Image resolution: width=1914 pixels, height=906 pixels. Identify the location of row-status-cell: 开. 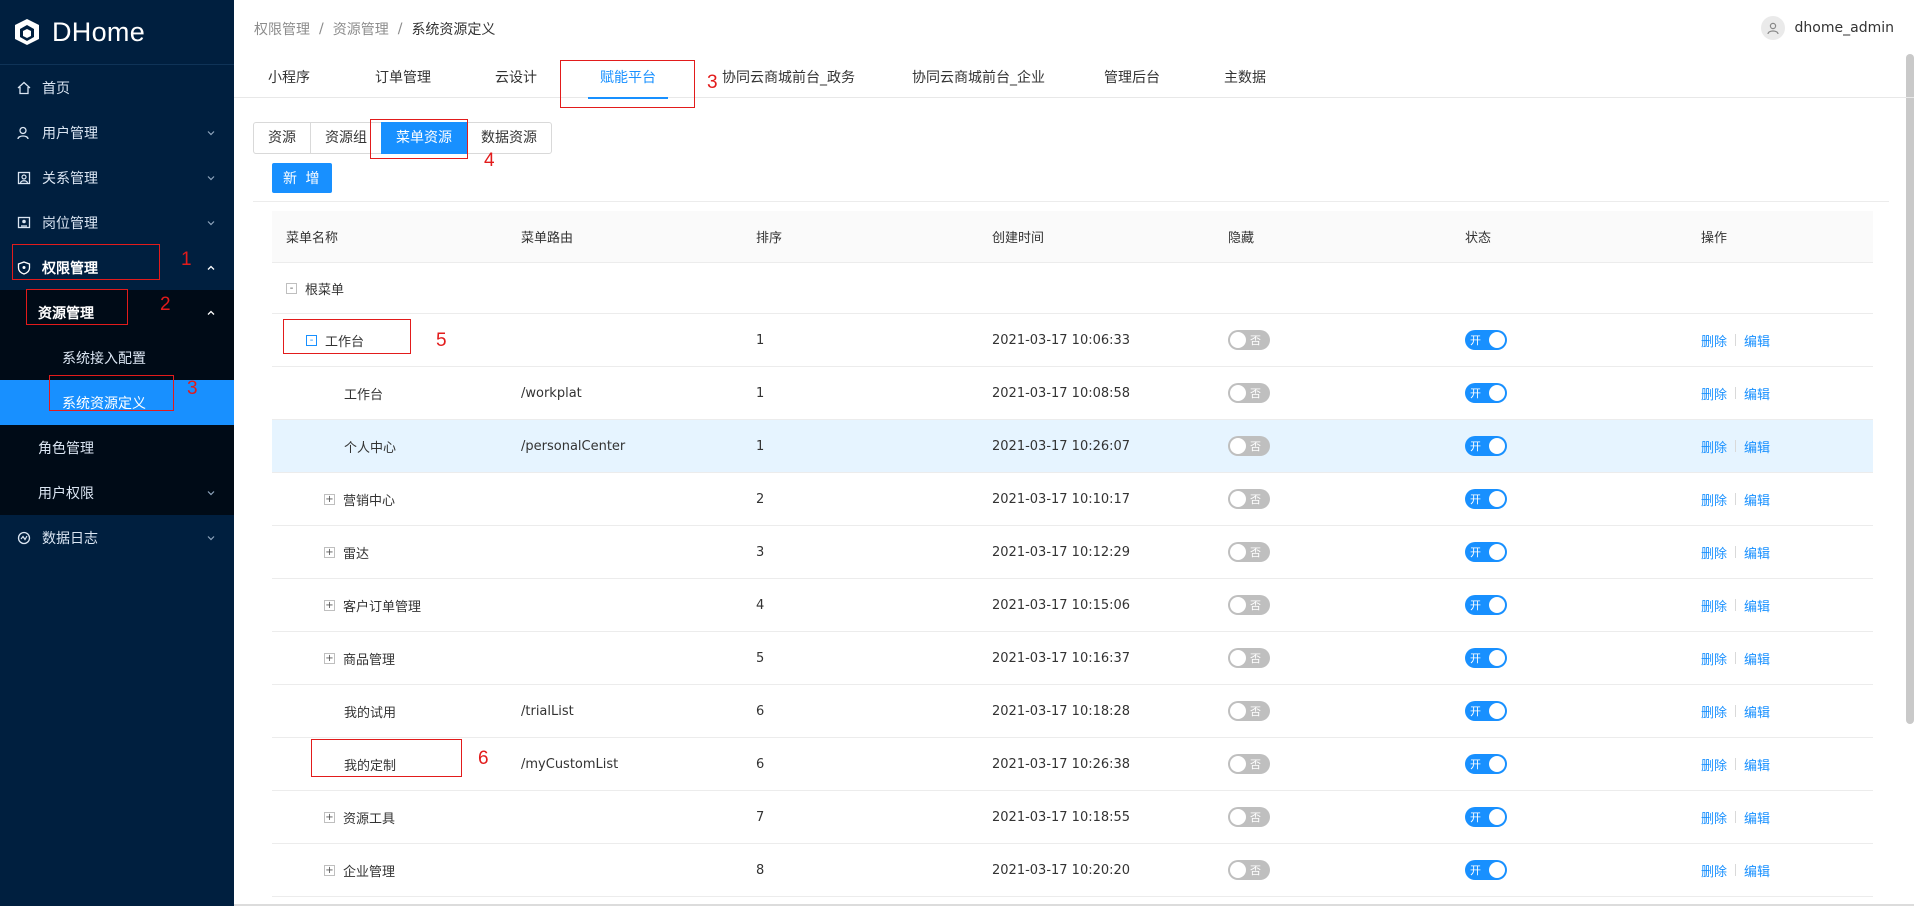
(1569, 393).